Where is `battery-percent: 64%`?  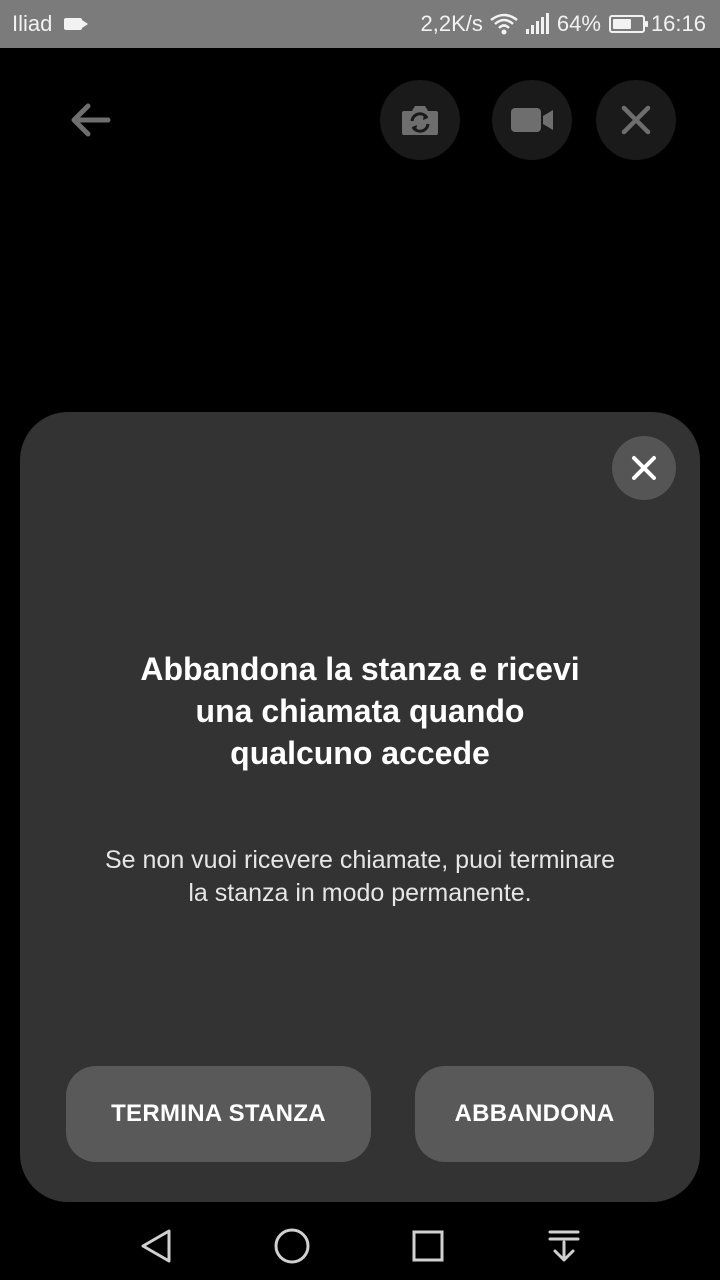
battery-percent: 64% is located at coordinates (578, 23).